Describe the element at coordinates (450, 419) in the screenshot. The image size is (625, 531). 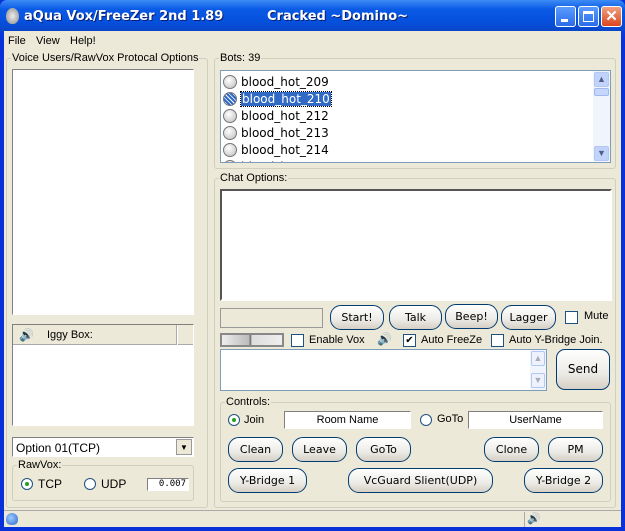
I see `goto-radio-label: GoTo` at that location.